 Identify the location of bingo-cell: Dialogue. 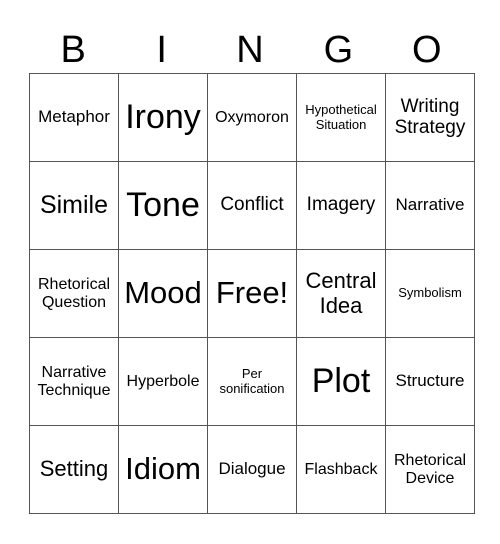
(252, 469).